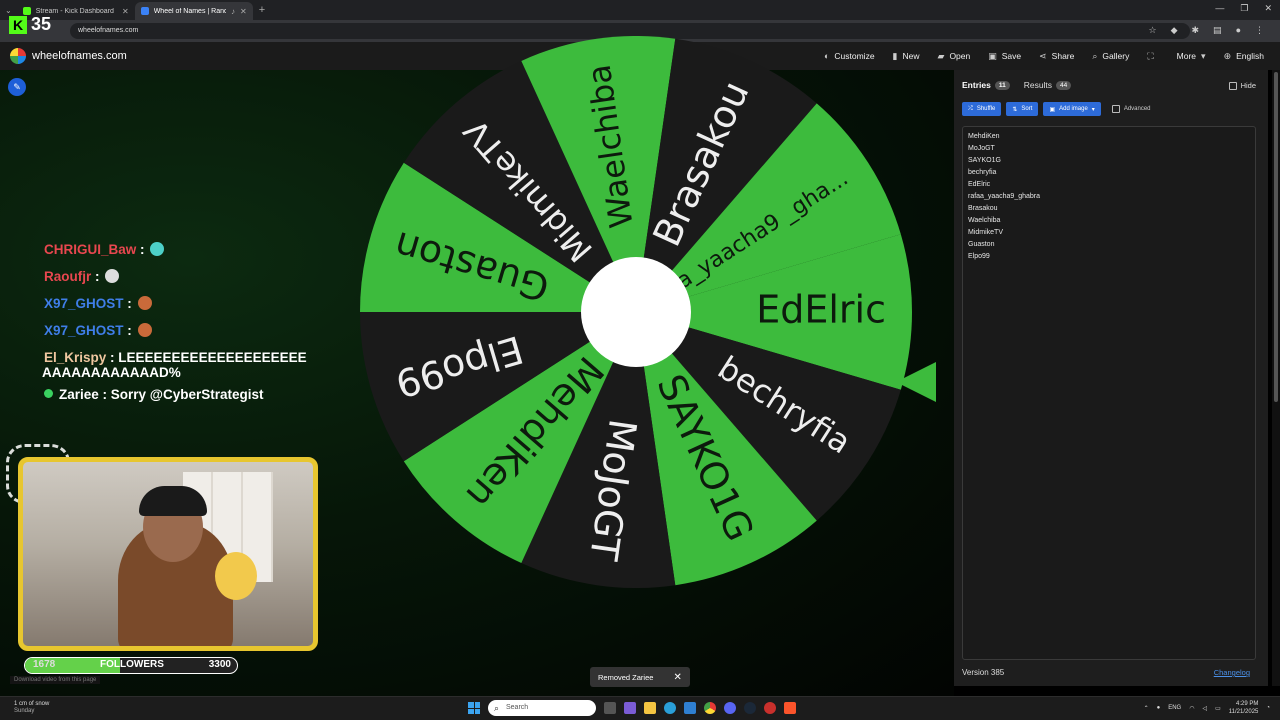 The width and height of the screenshot is (1280, 720). Describe the element at coordinates (1011, 56) in the screenshot. I see `menu-item-label: Save` at that location.